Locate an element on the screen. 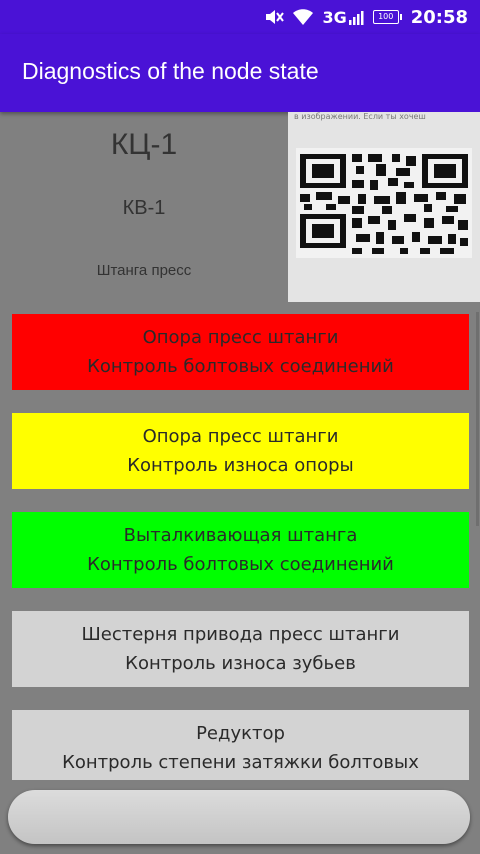 The width and height of the screenshot is (480, 854). node-code: КЦ-1 is located at coordinates (144, 144).